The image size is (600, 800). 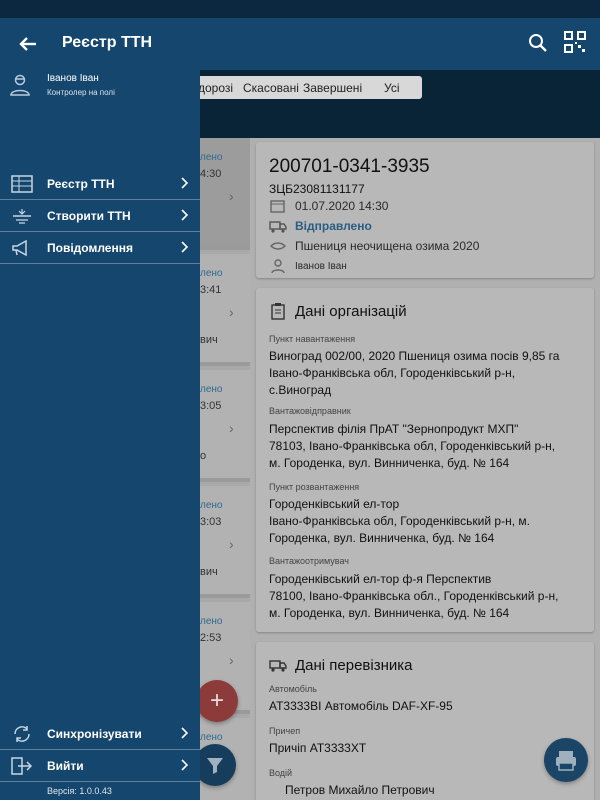 What do you see at coordinates (314, 487) in the screenshot?
I see `unloading-point-label: Пункт розвантаження` at bounding box center [314, 487].